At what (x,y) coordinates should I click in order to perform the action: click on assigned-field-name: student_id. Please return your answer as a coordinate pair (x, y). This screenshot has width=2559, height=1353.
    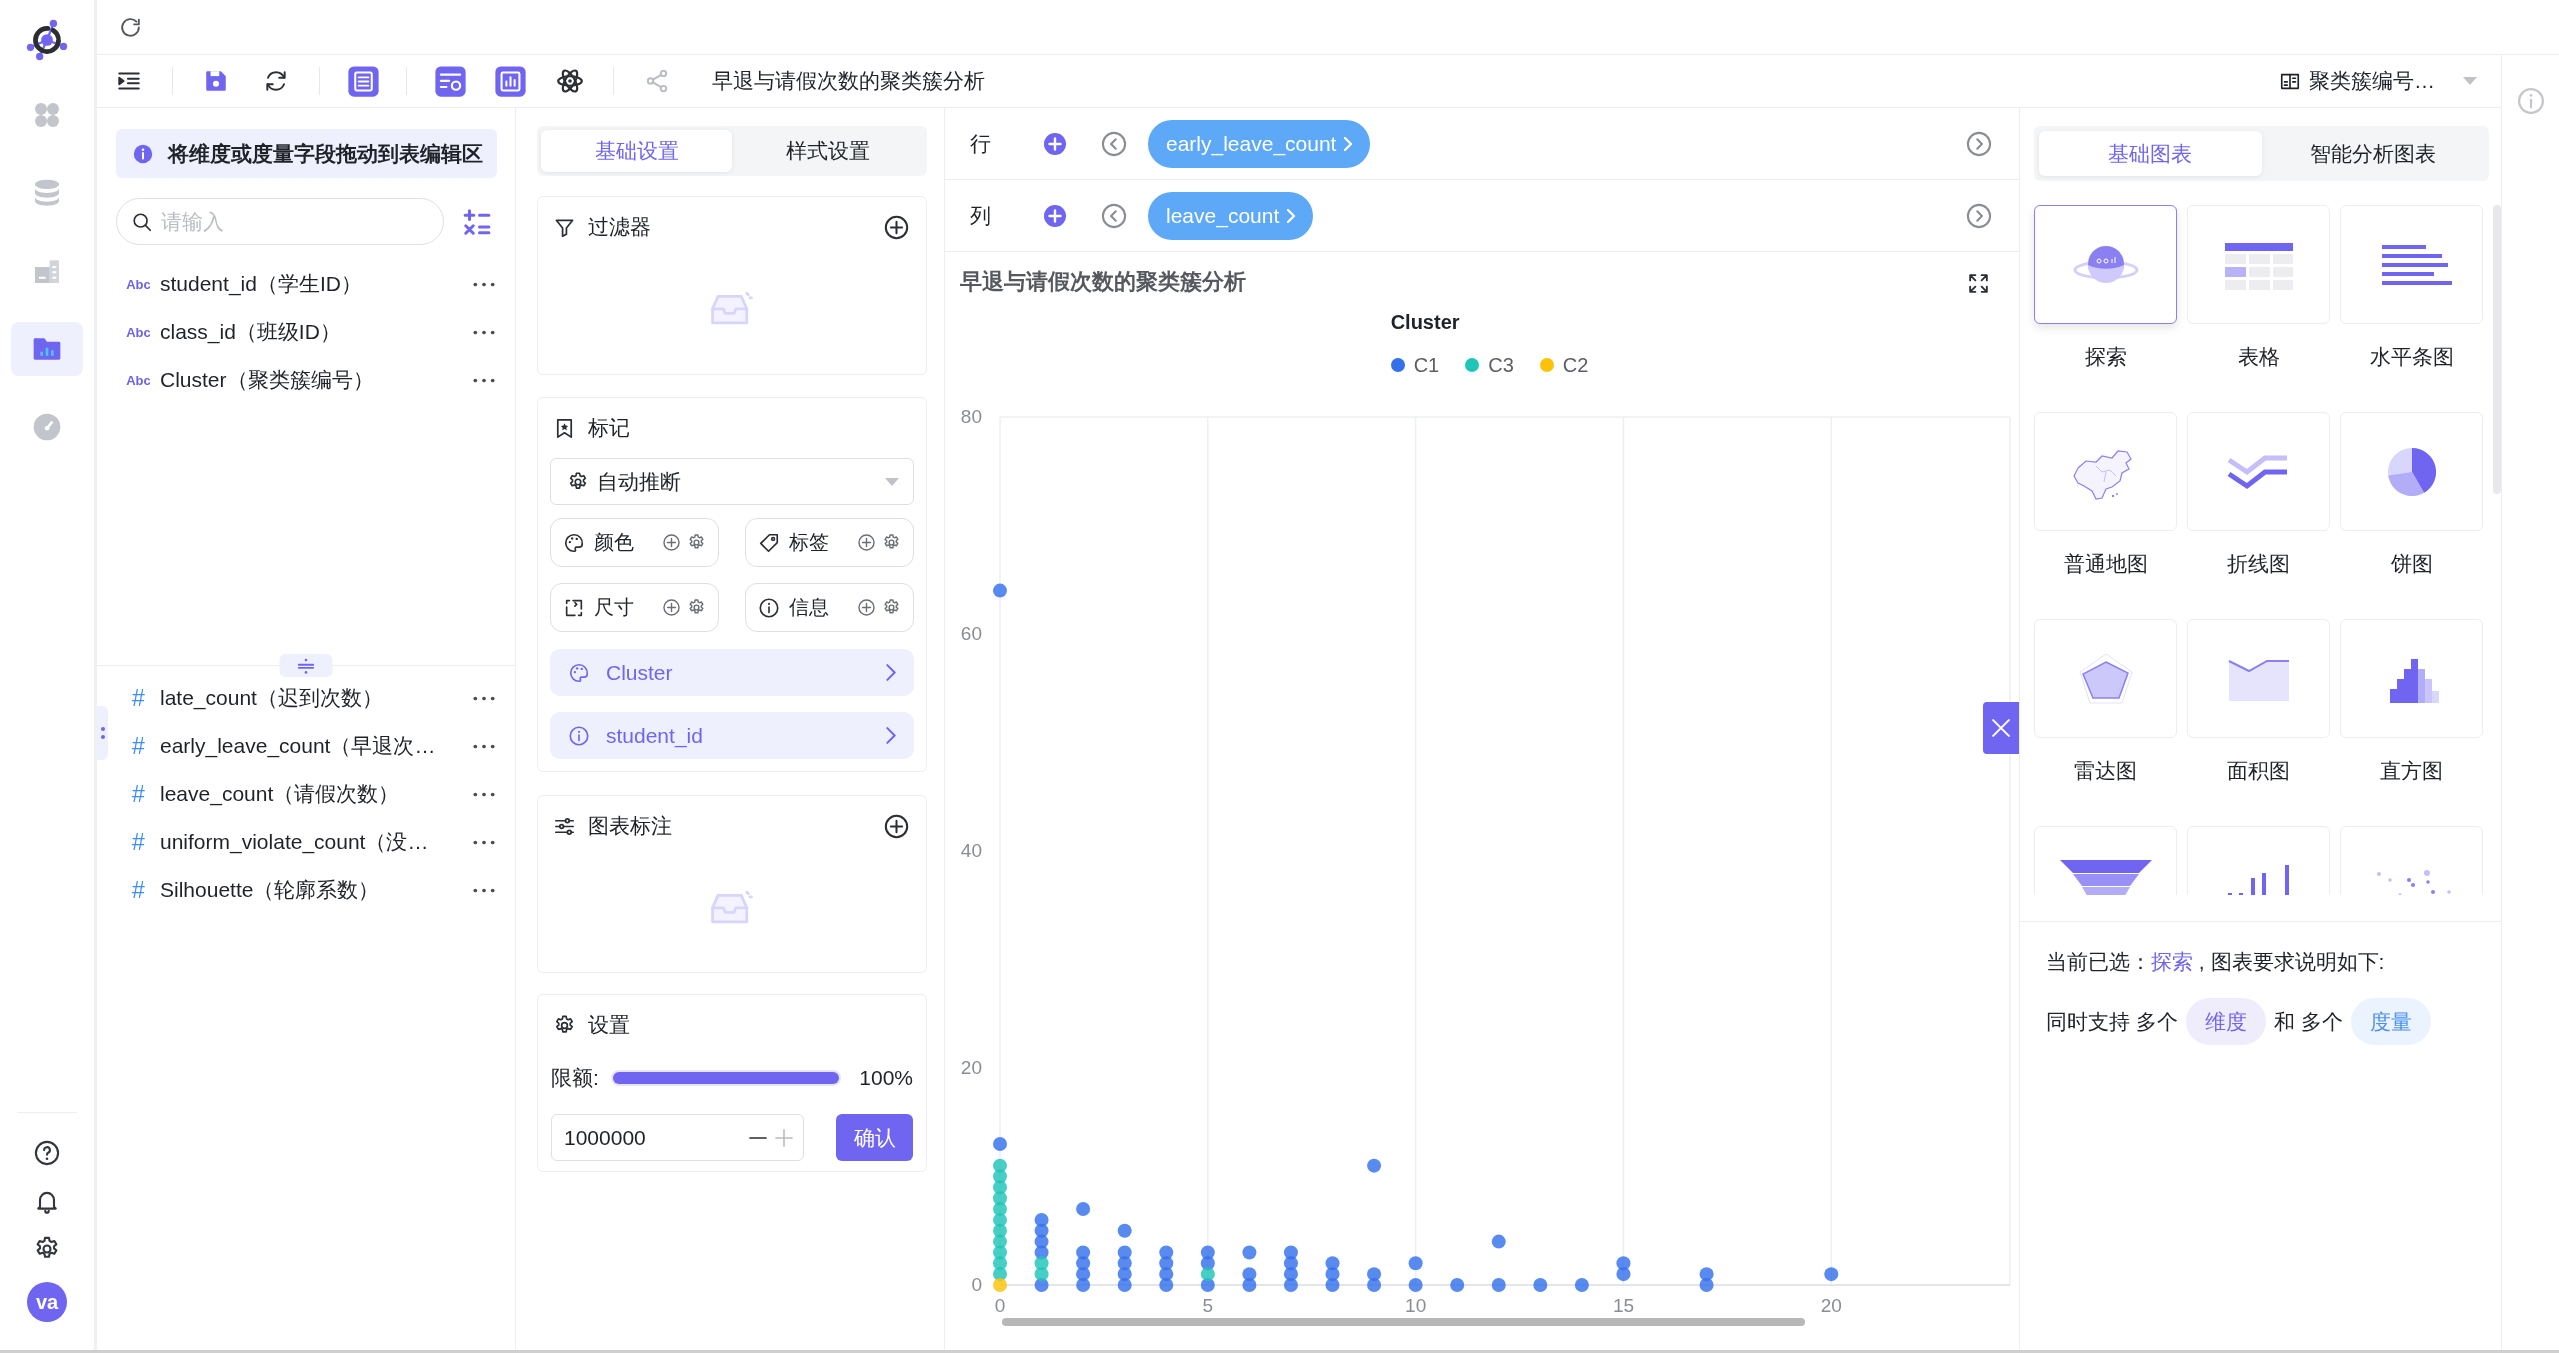
    Looking at the image, I should click on (654, 735).